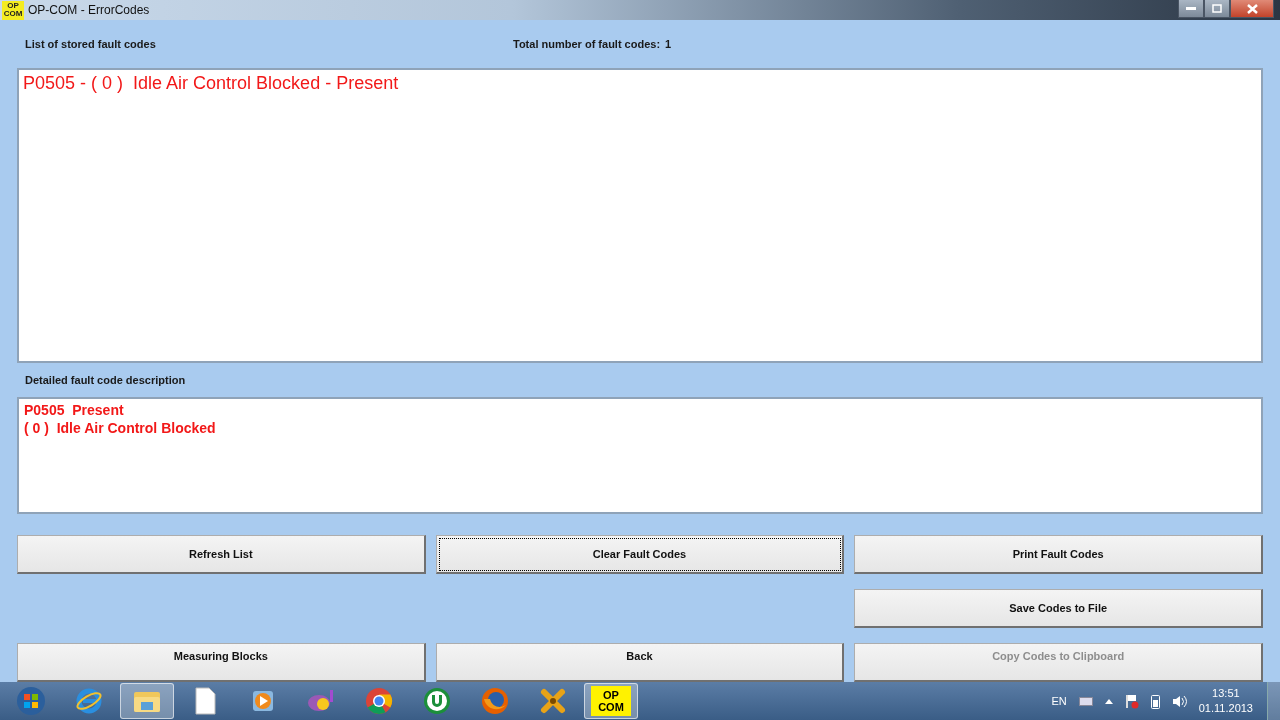 This screenshot has width=1280, height=720. What do you see at coordinates (1226, 693) in the screenshot?
I see `clock-time: 13:51` at bounding box center [1226, 693].